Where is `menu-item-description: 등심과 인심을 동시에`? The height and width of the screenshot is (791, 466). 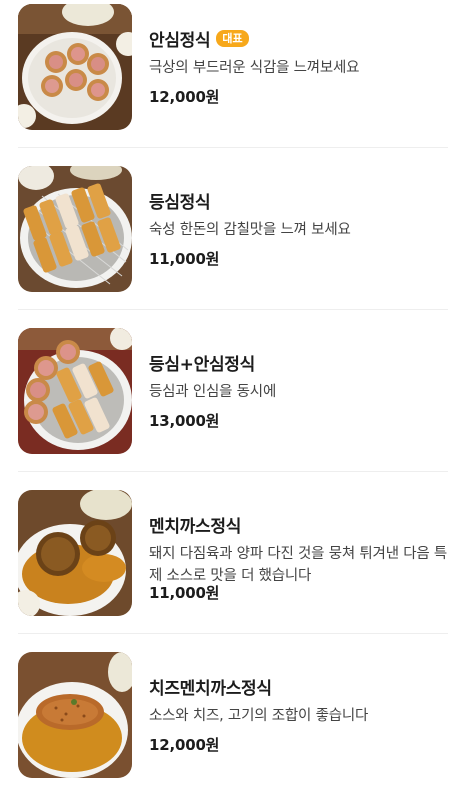 menu-item-description: 등심과 인심을 동시에 is located at coordinates (213, 392).